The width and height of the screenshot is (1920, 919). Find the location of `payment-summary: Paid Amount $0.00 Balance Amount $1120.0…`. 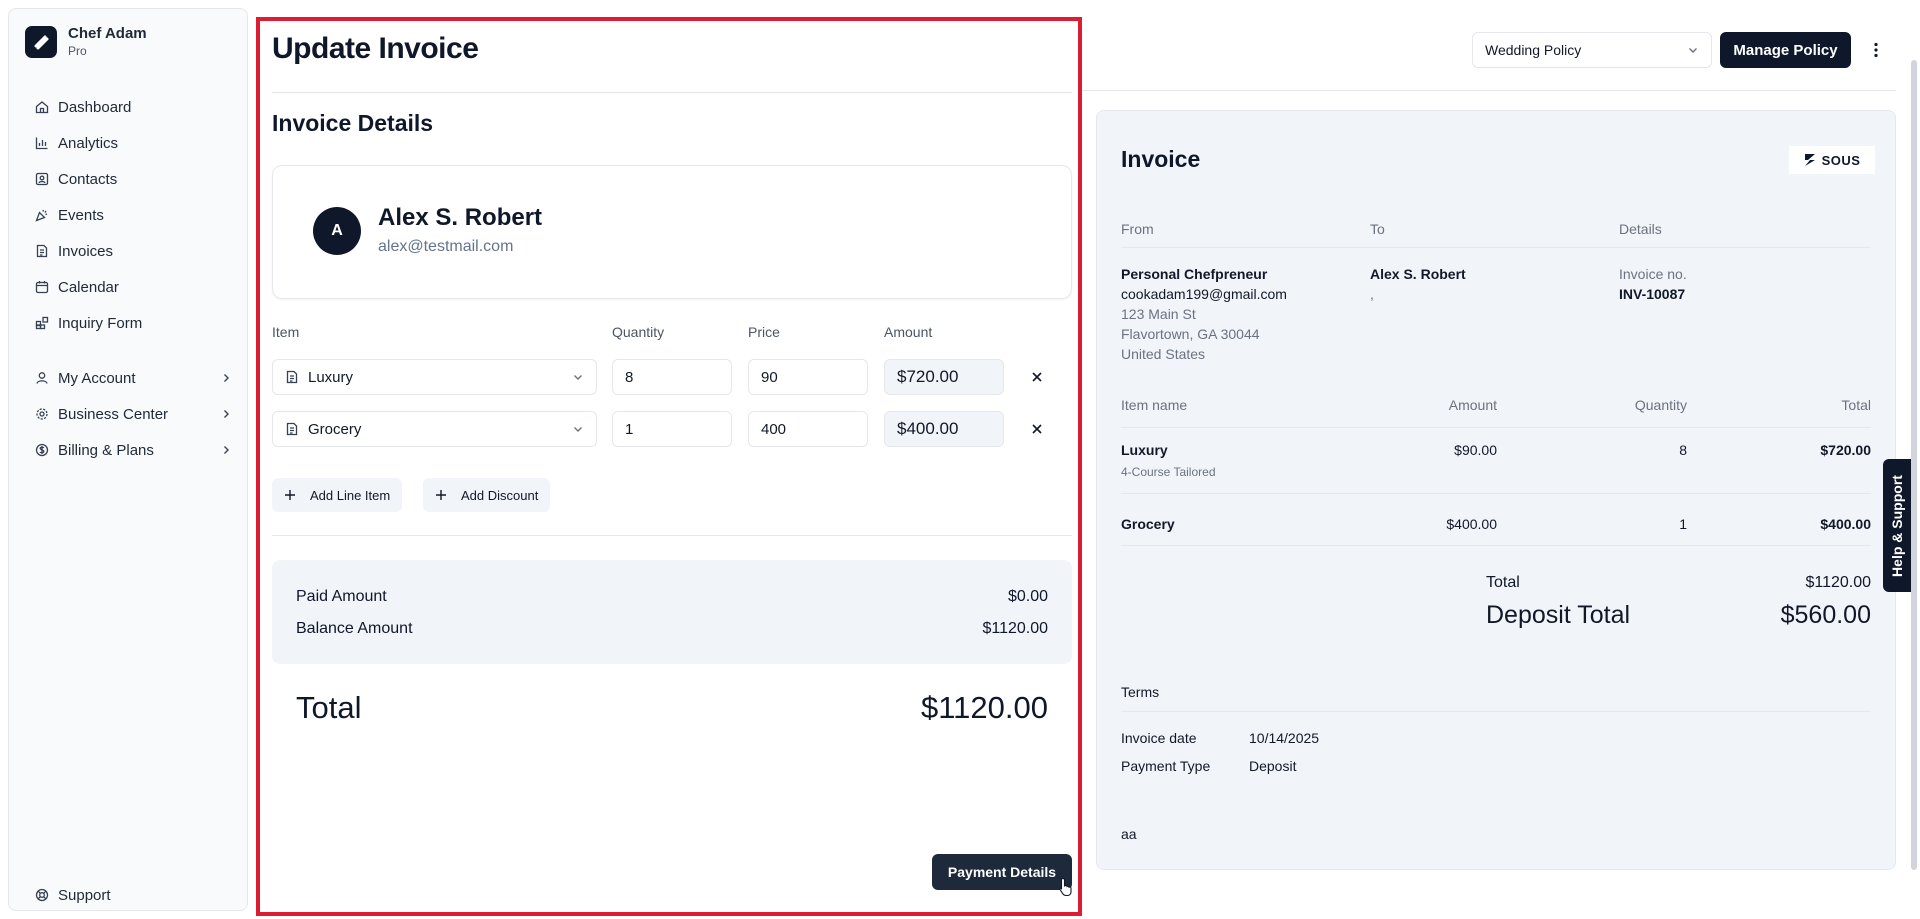

payment-summary: Paid Amount $0.00 Balance Amount $1120.0… is located at coordinates (672, 612).